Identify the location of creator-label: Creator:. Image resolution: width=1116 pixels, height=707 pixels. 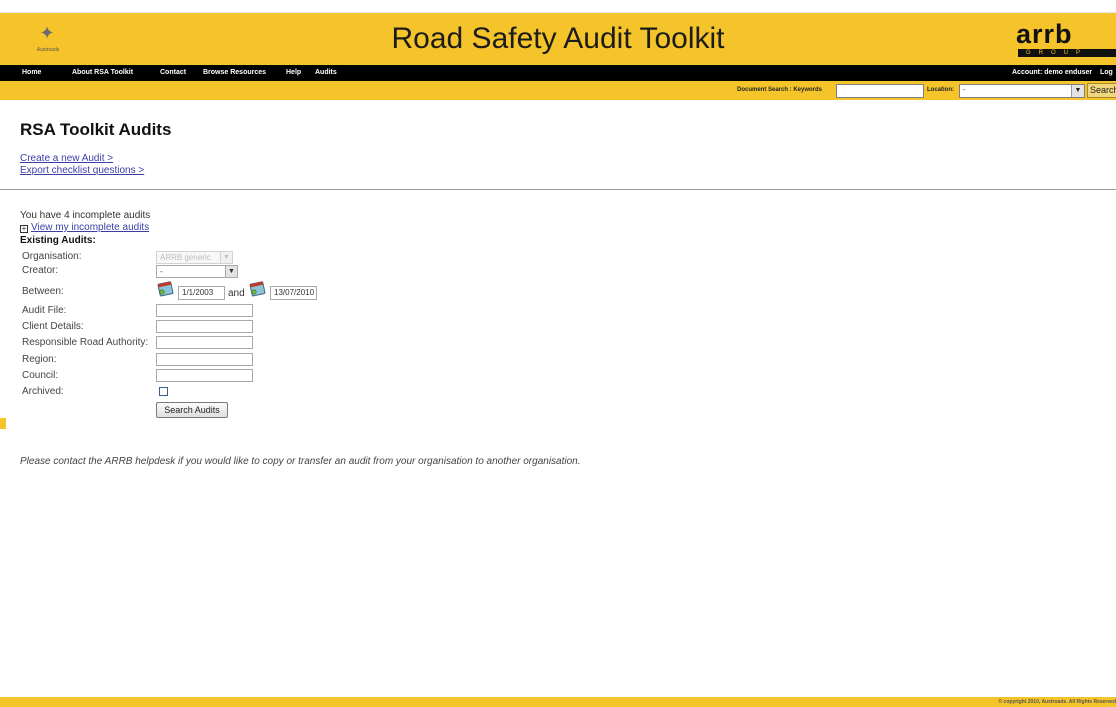
(40, 270).